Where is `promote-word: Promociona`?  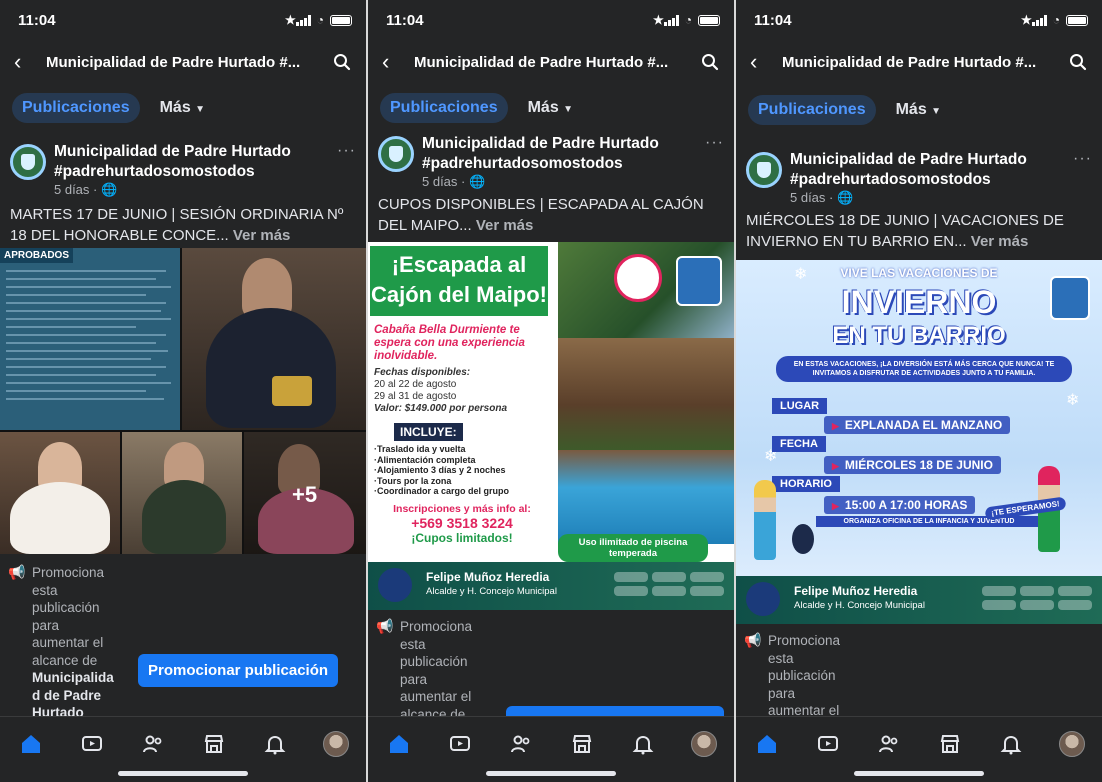
promote-word: Promociona is located at coordinates (804, 640).